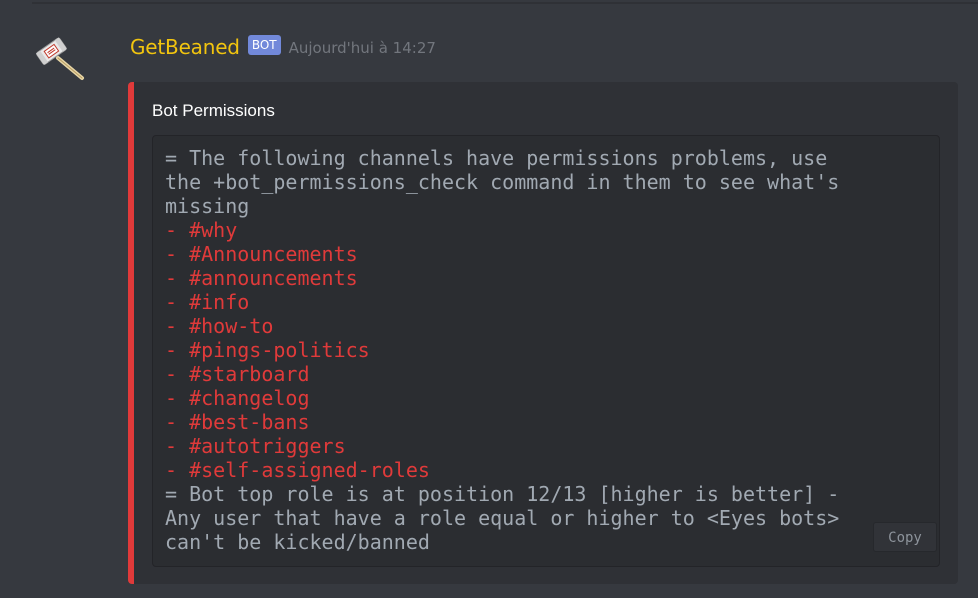 The image size is (978, 598). Describe the element at coordinates (264, 45) in the screenshot. I see `bot-tag: BOT` at that location.